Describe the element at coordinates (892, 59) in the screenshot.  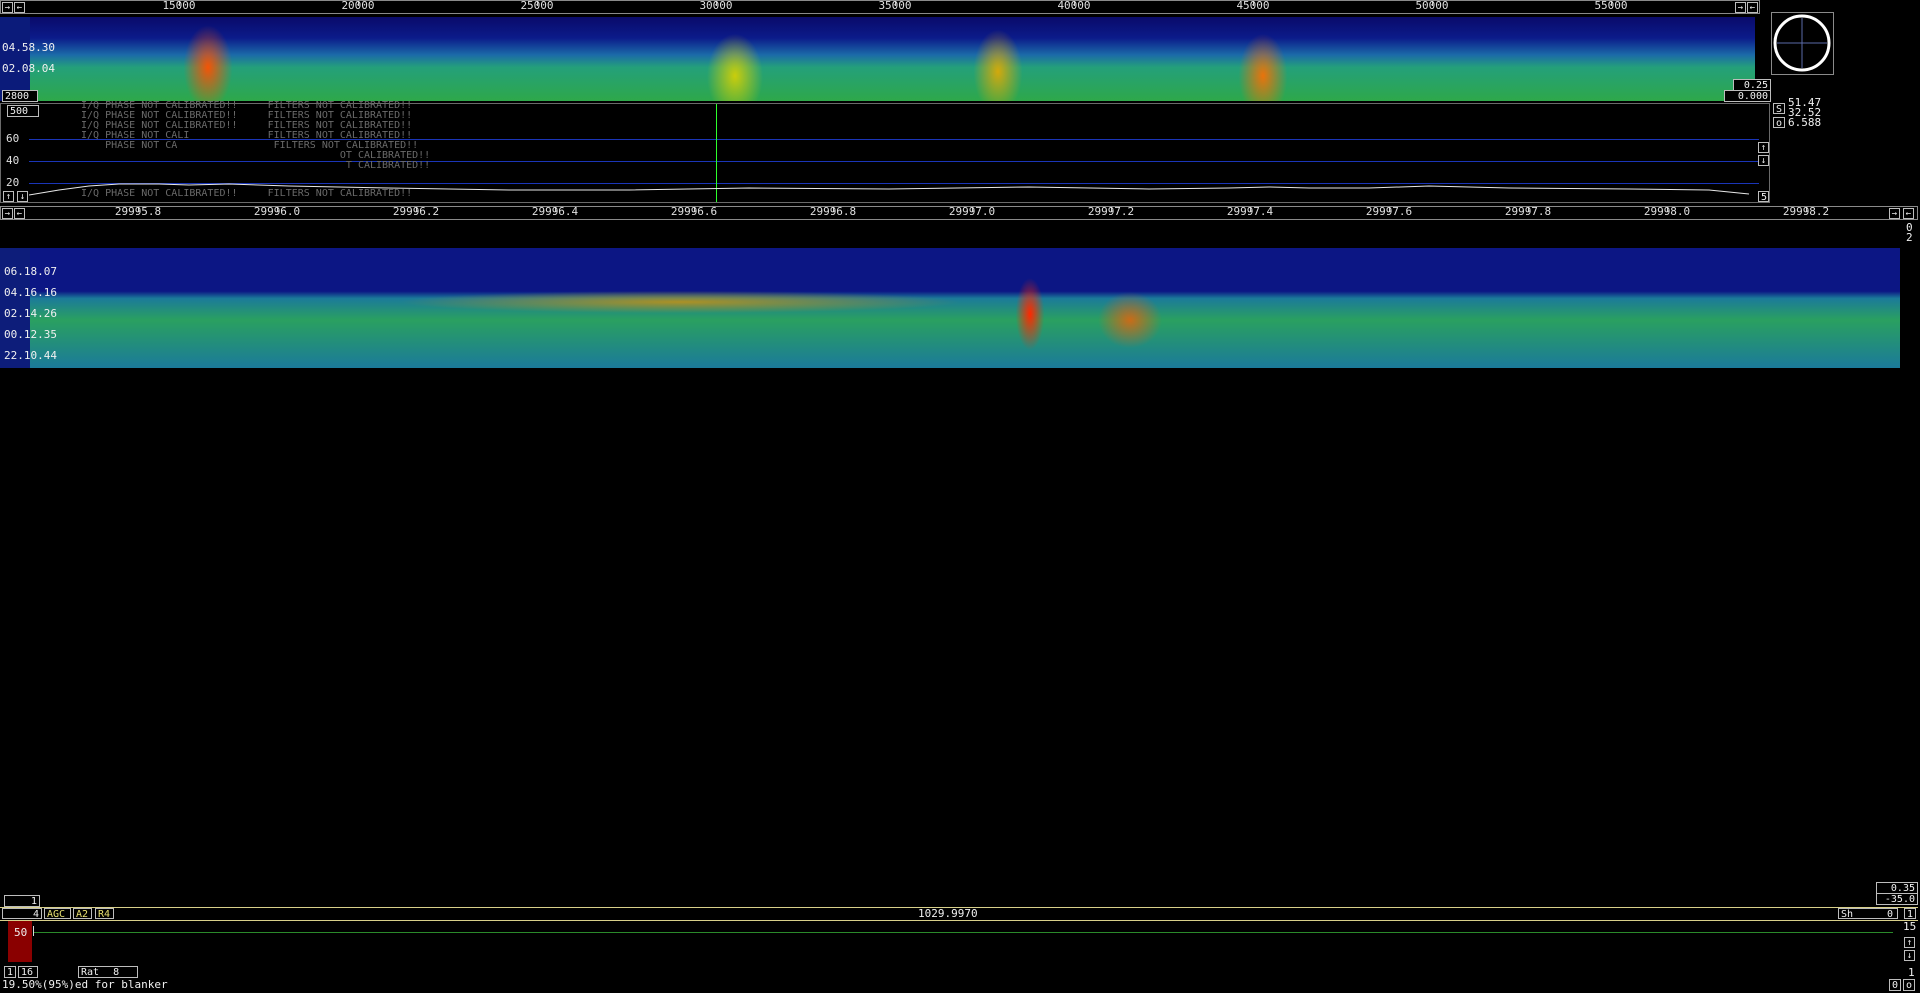
I see `wide-waterfall` at that location.